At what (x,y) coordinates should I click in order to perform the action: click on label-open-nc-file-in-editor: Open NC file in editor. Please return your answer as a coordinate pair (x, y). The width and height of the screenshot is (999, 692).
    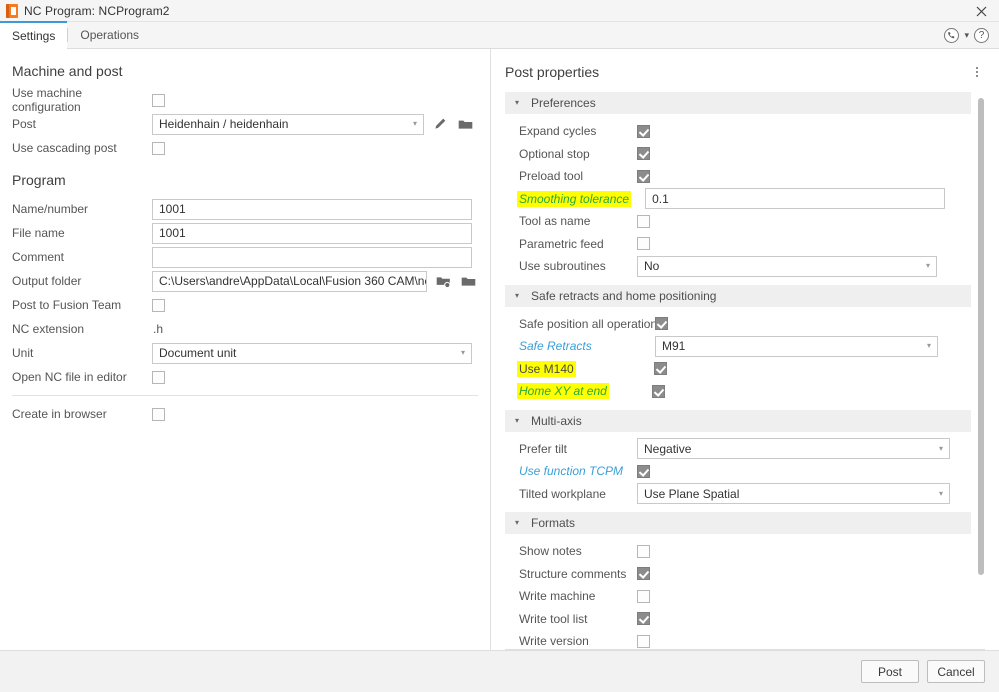
    Looking at the image, I should click on (69, 377).